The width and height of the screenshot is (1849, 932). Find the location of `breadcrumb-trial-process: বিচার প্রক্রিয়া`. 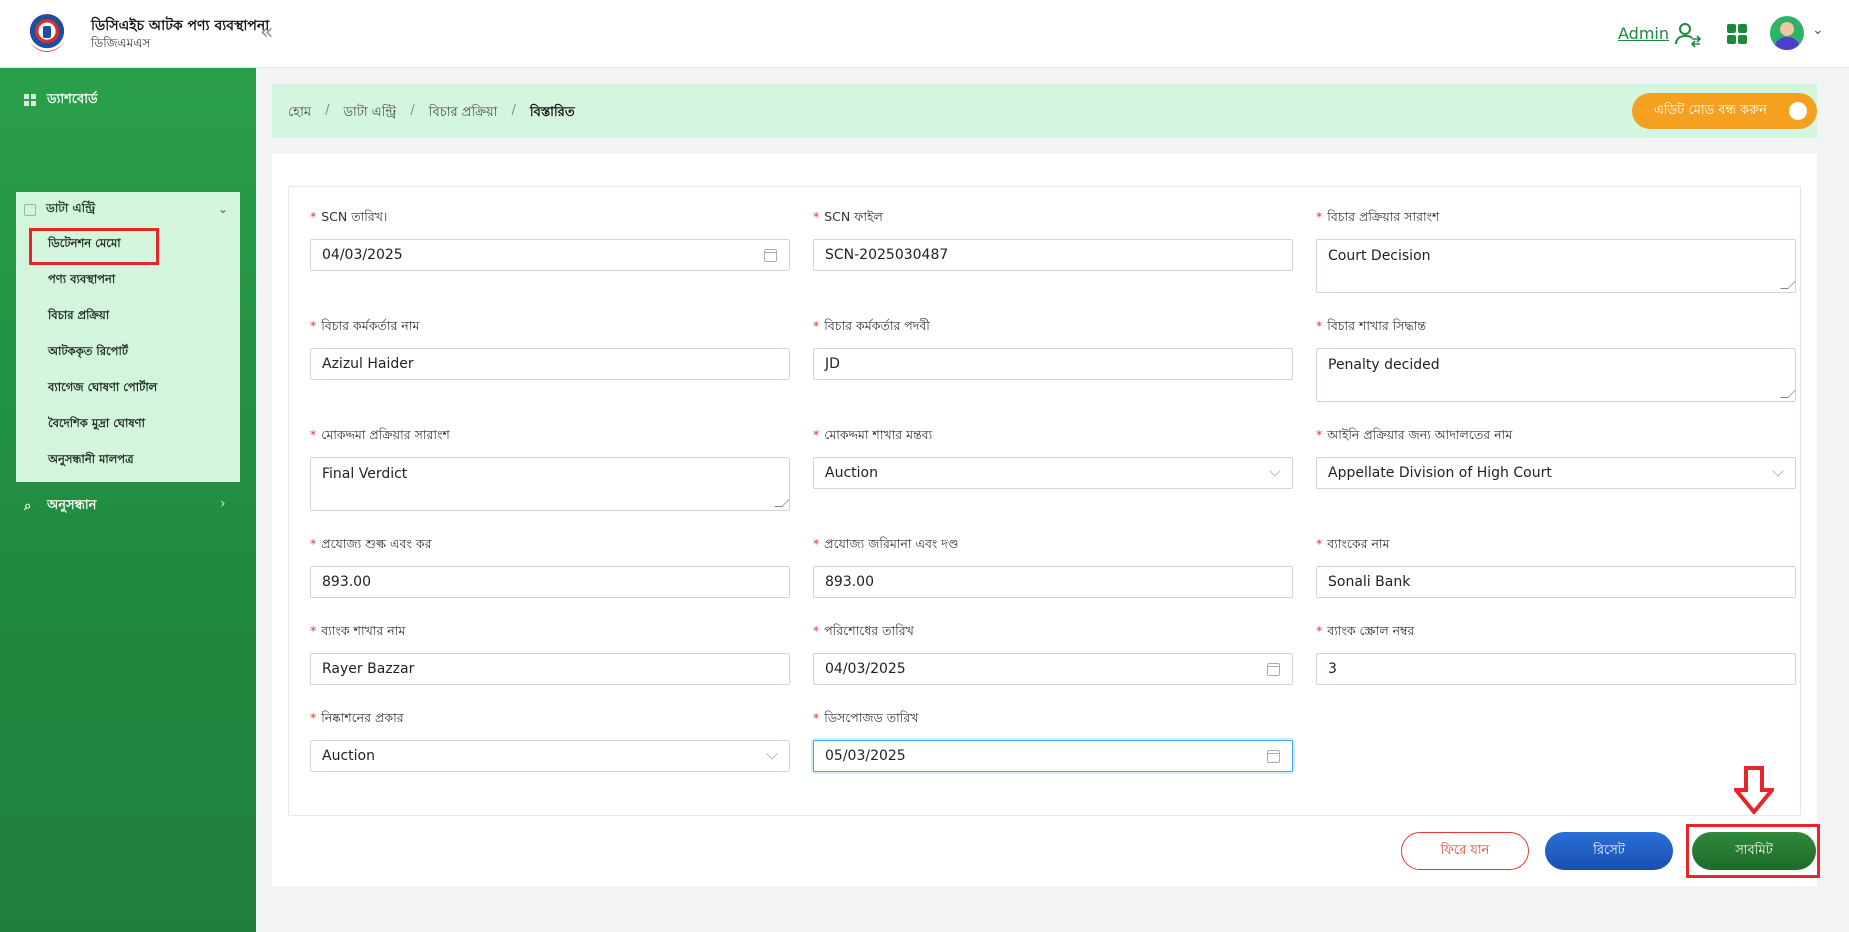

breadcrumb-trial-process: বিচার প্রক্রিয়া is located at coordinates (463, 113).